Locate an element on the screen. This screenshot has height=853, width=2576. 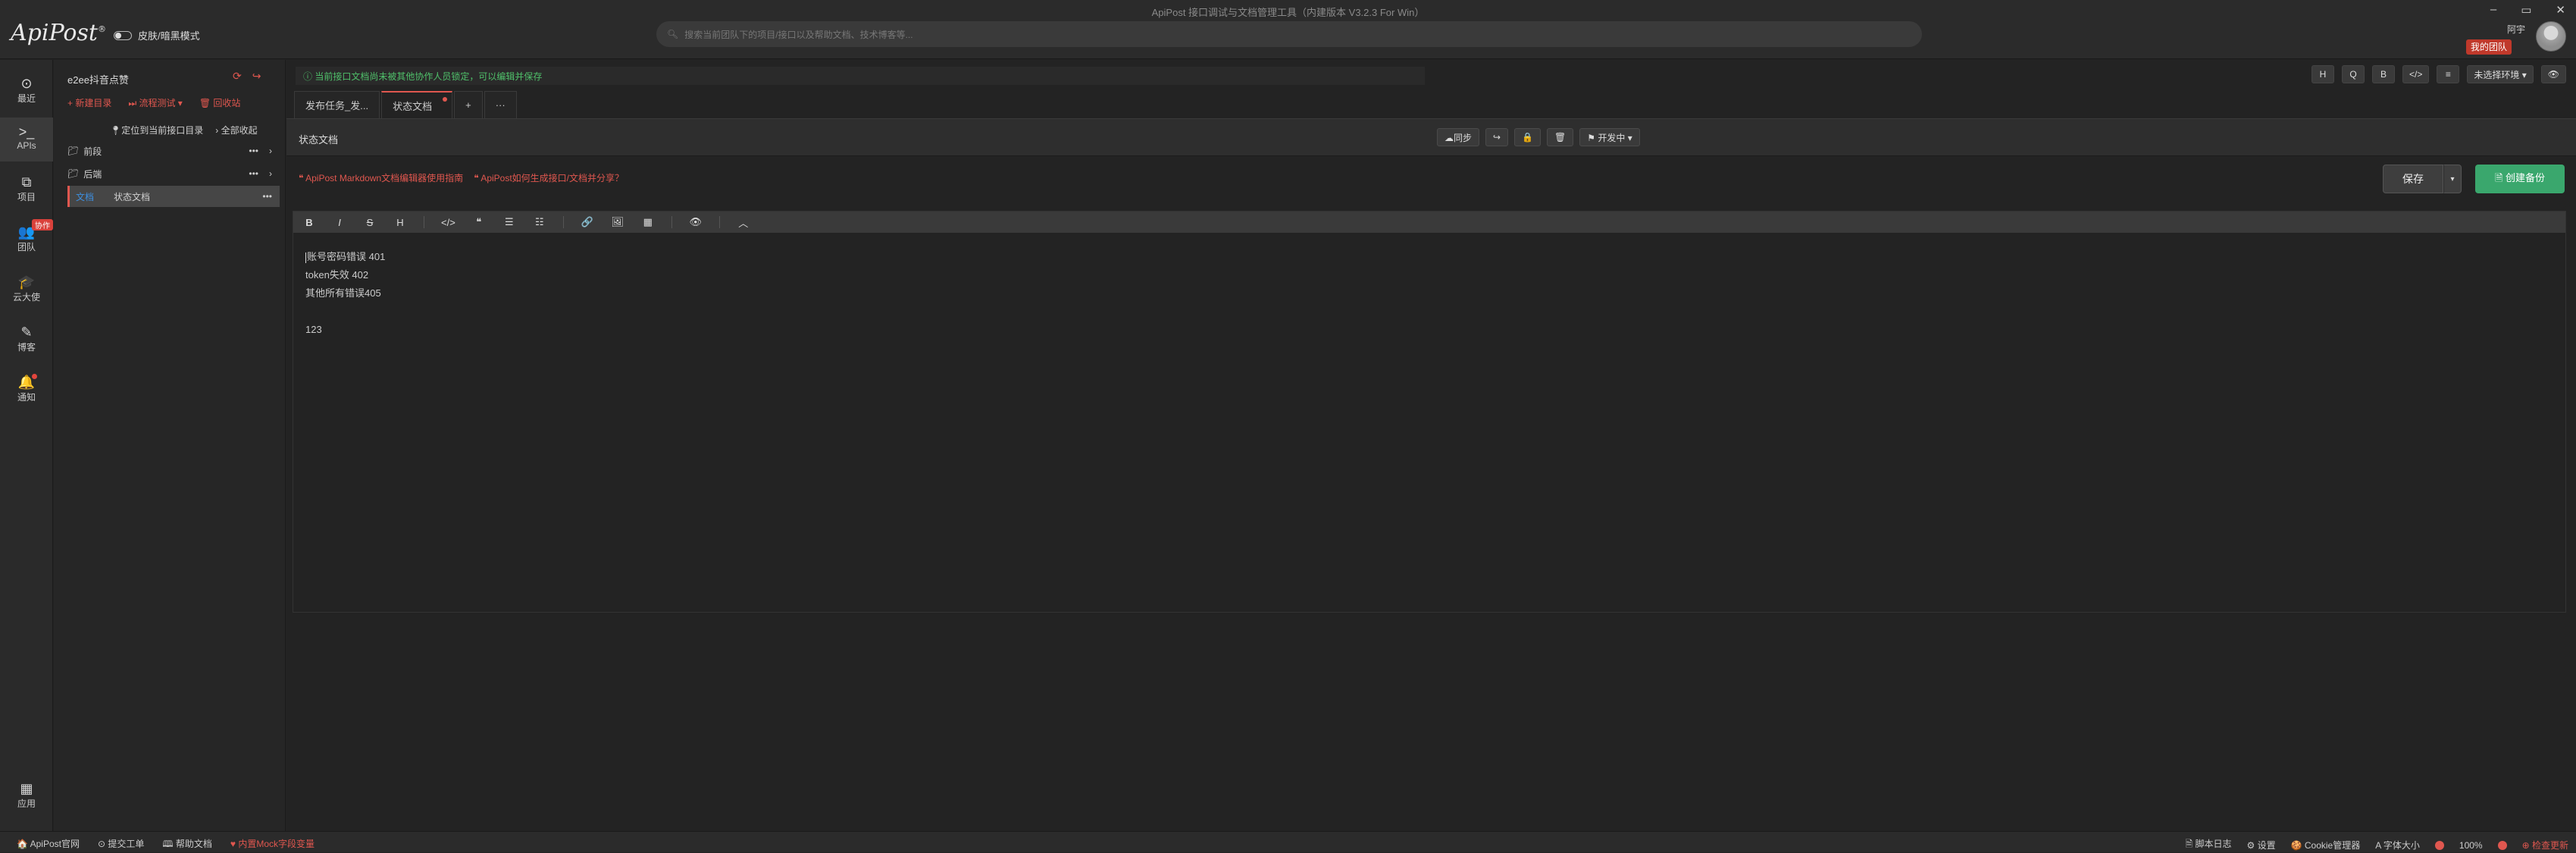
nav-item-team: 协作 👥 团队 is located at coordinates (26, 240).